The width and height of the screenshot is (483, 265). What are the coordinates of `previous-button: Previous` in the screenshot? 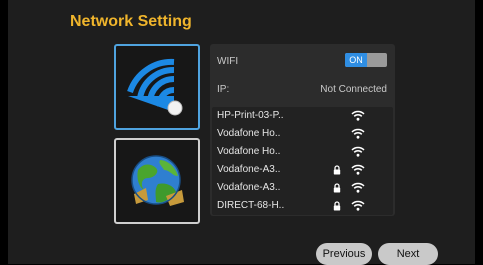 It's located at (344, 254).